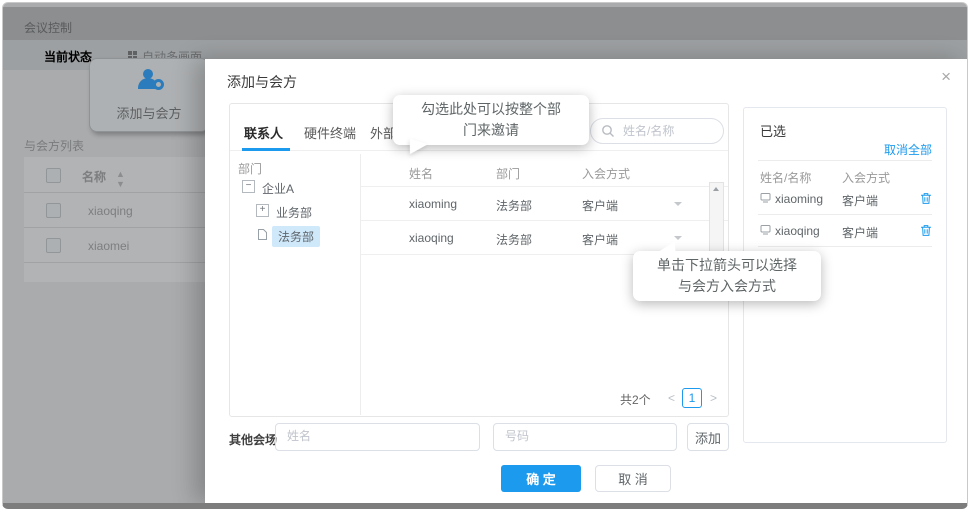 This screenshot has width=972, height=512. I want to click on pagination-page: 1, so click(692, 398).